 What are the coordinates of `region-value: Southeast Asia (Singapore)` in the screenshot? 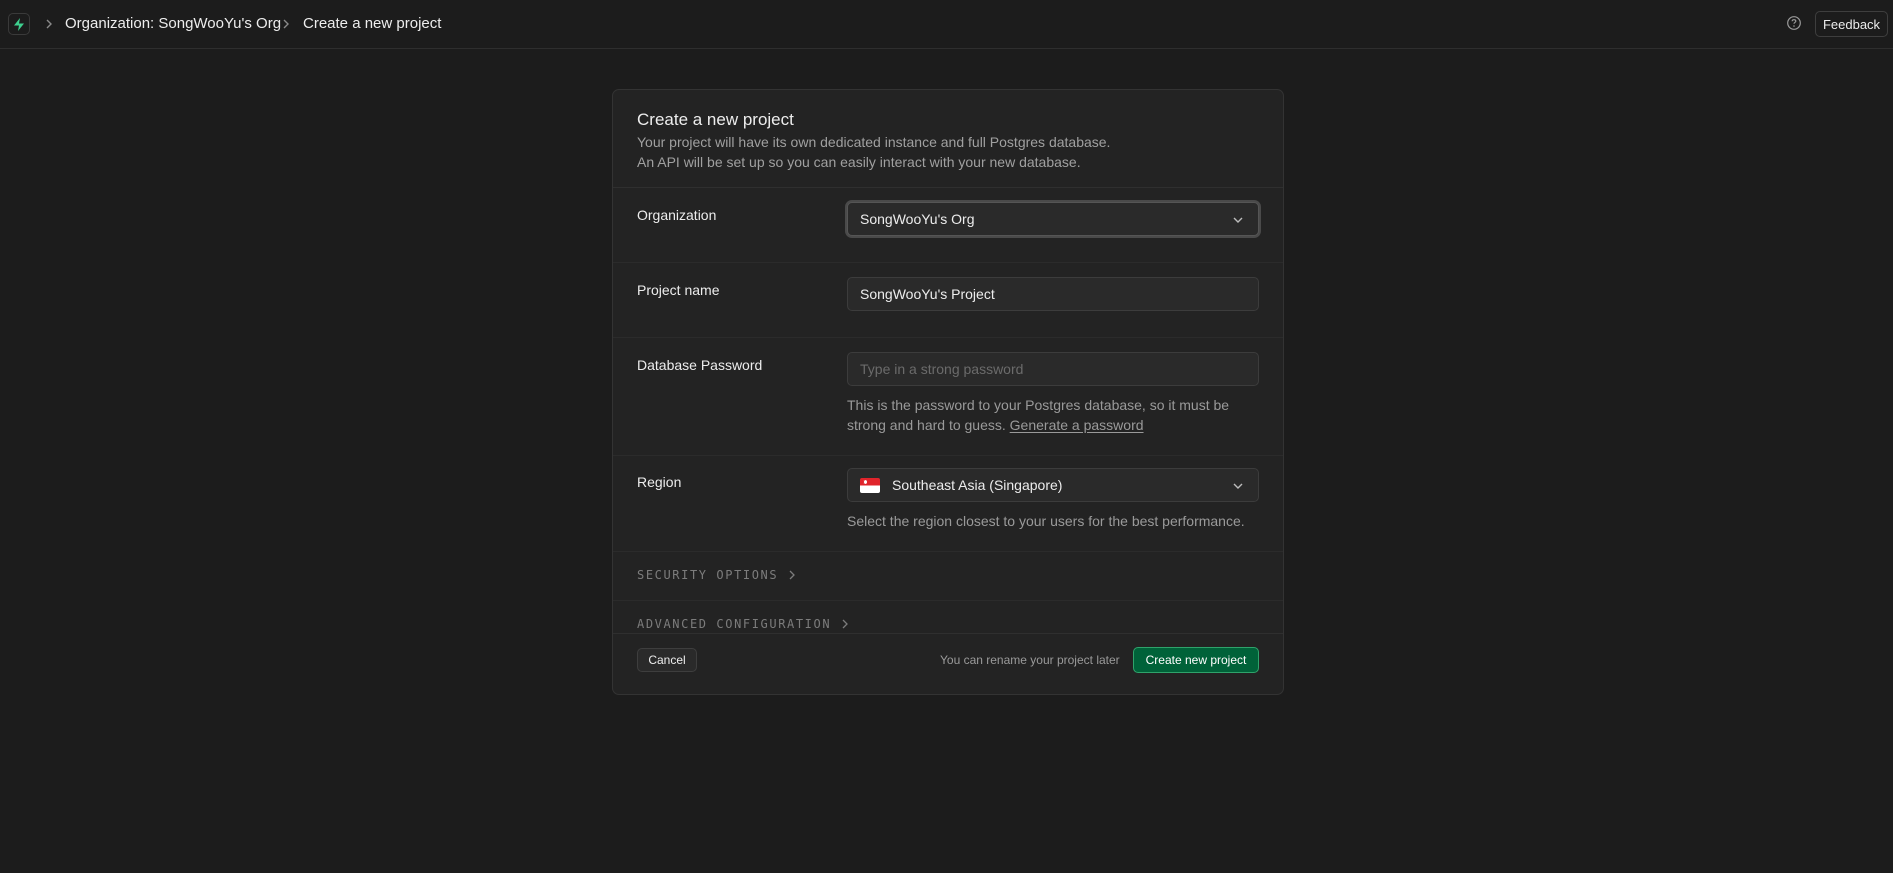 It's located at (977, 485).